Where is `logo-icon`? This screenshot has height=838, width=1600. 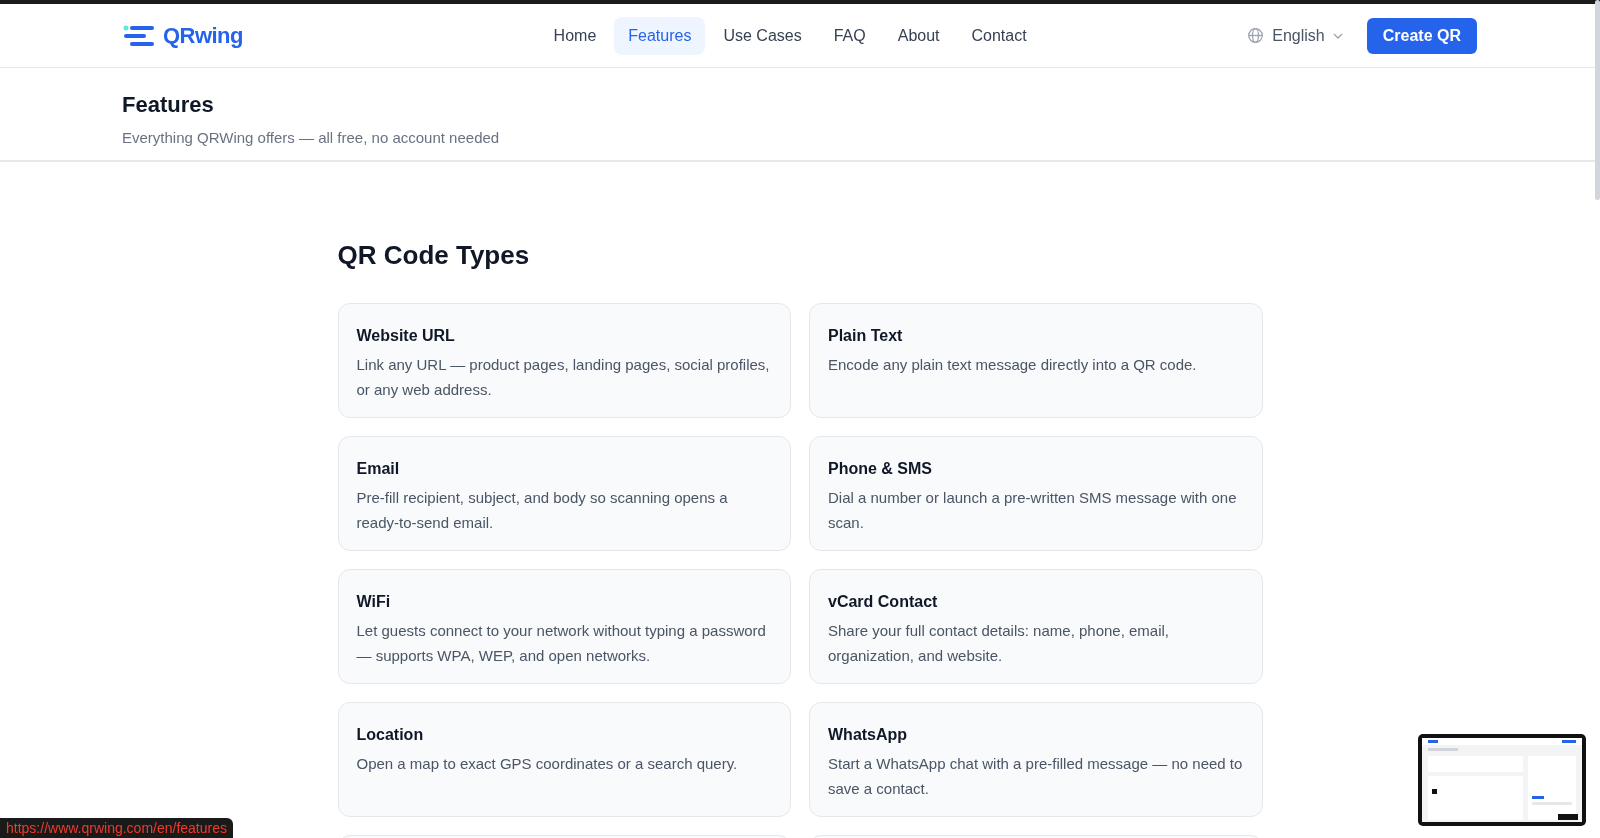
logo-icon is located at coordinates (139, 35).